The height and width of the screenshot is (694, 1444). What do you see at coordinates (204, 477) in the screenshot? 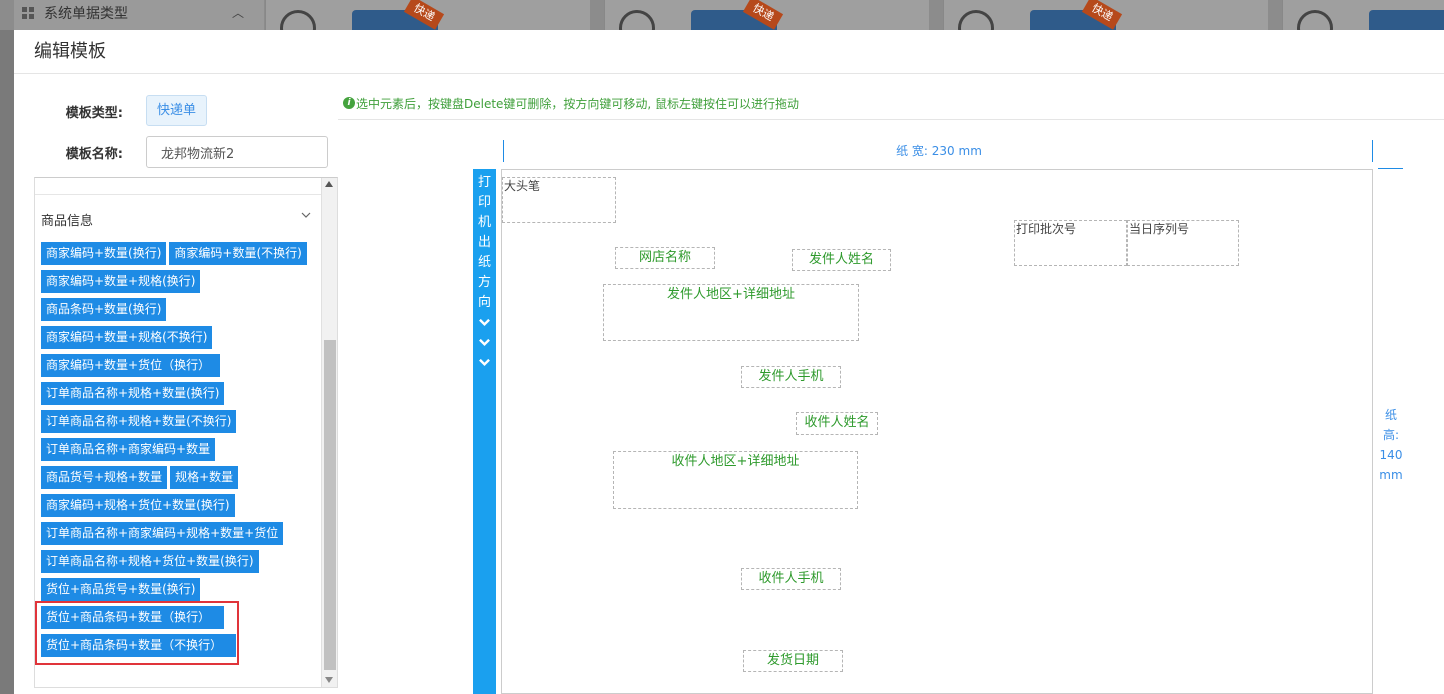
I see `field-chip: 规格+数量` at bounding box center [204, 477].